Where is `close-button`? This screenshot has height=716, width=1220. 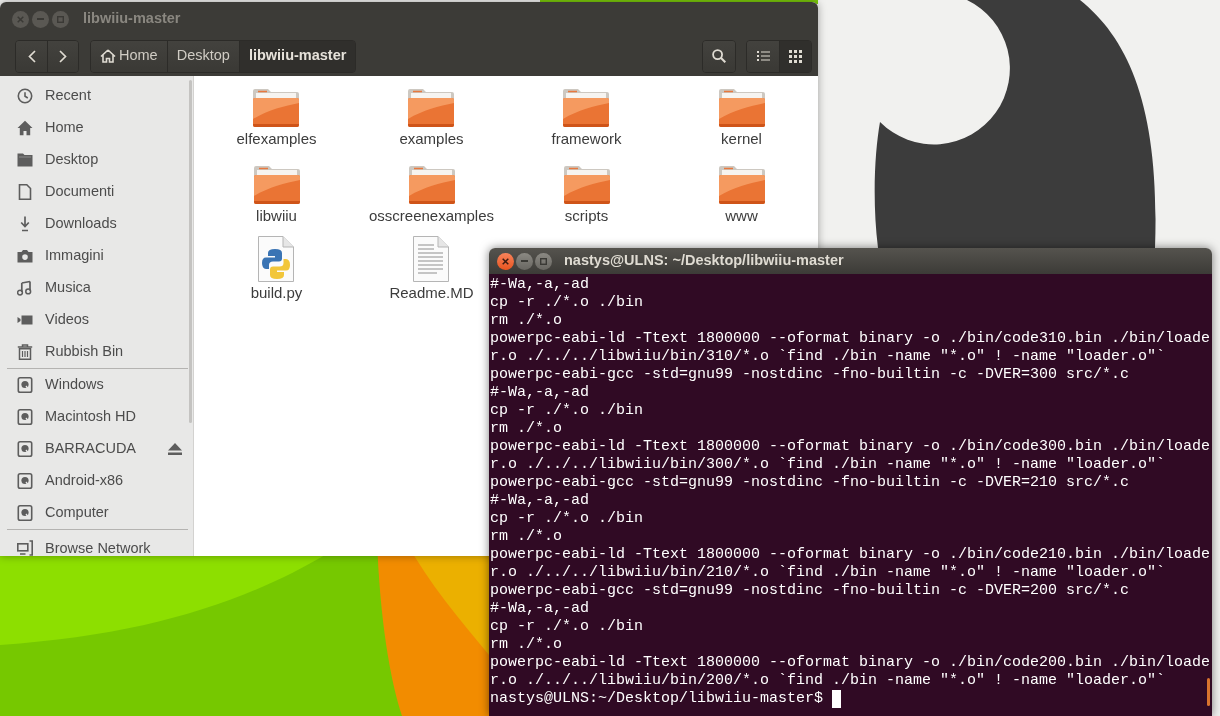 close-button is located at coordinates (505, 261).